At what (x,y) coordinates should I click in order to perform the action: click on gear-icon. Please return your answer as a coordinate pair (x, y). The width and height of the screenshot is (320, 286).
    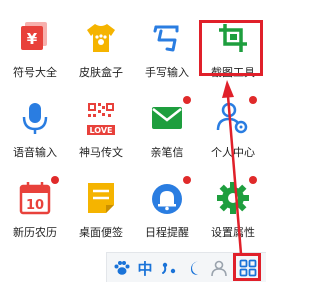
    Looking at the image, I should click on (235, 197).